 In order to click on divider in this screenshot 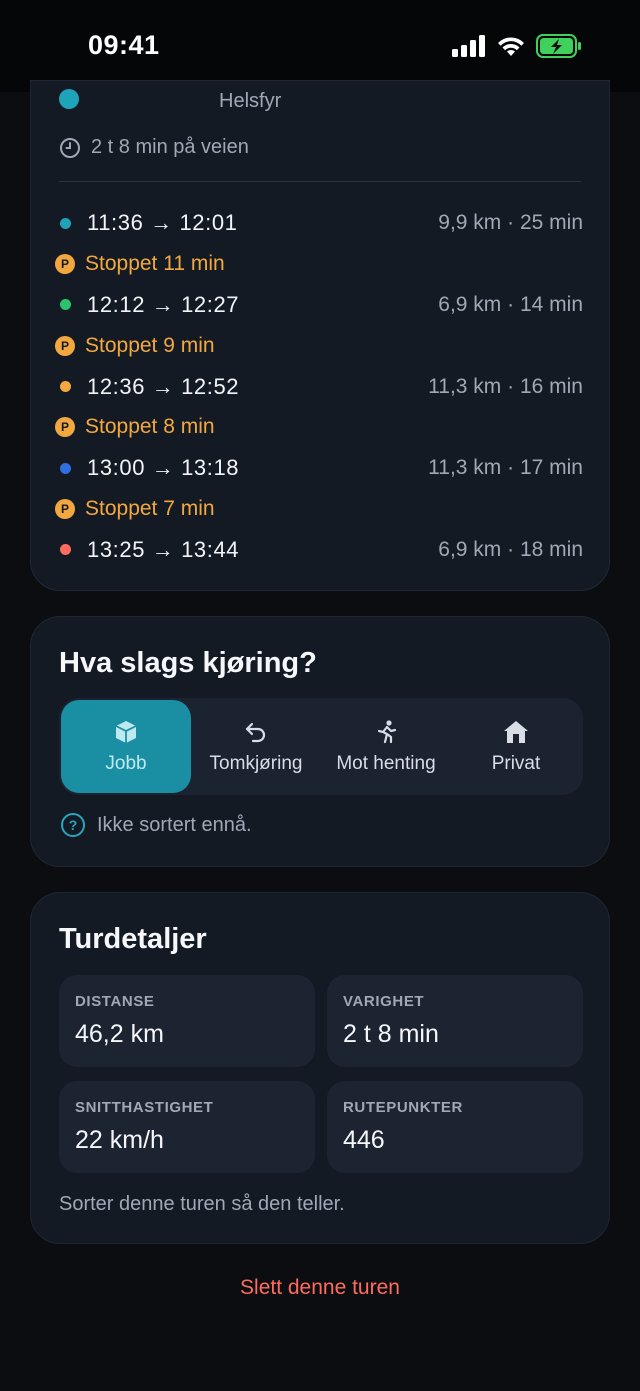, I will do `click(320, 181)`.